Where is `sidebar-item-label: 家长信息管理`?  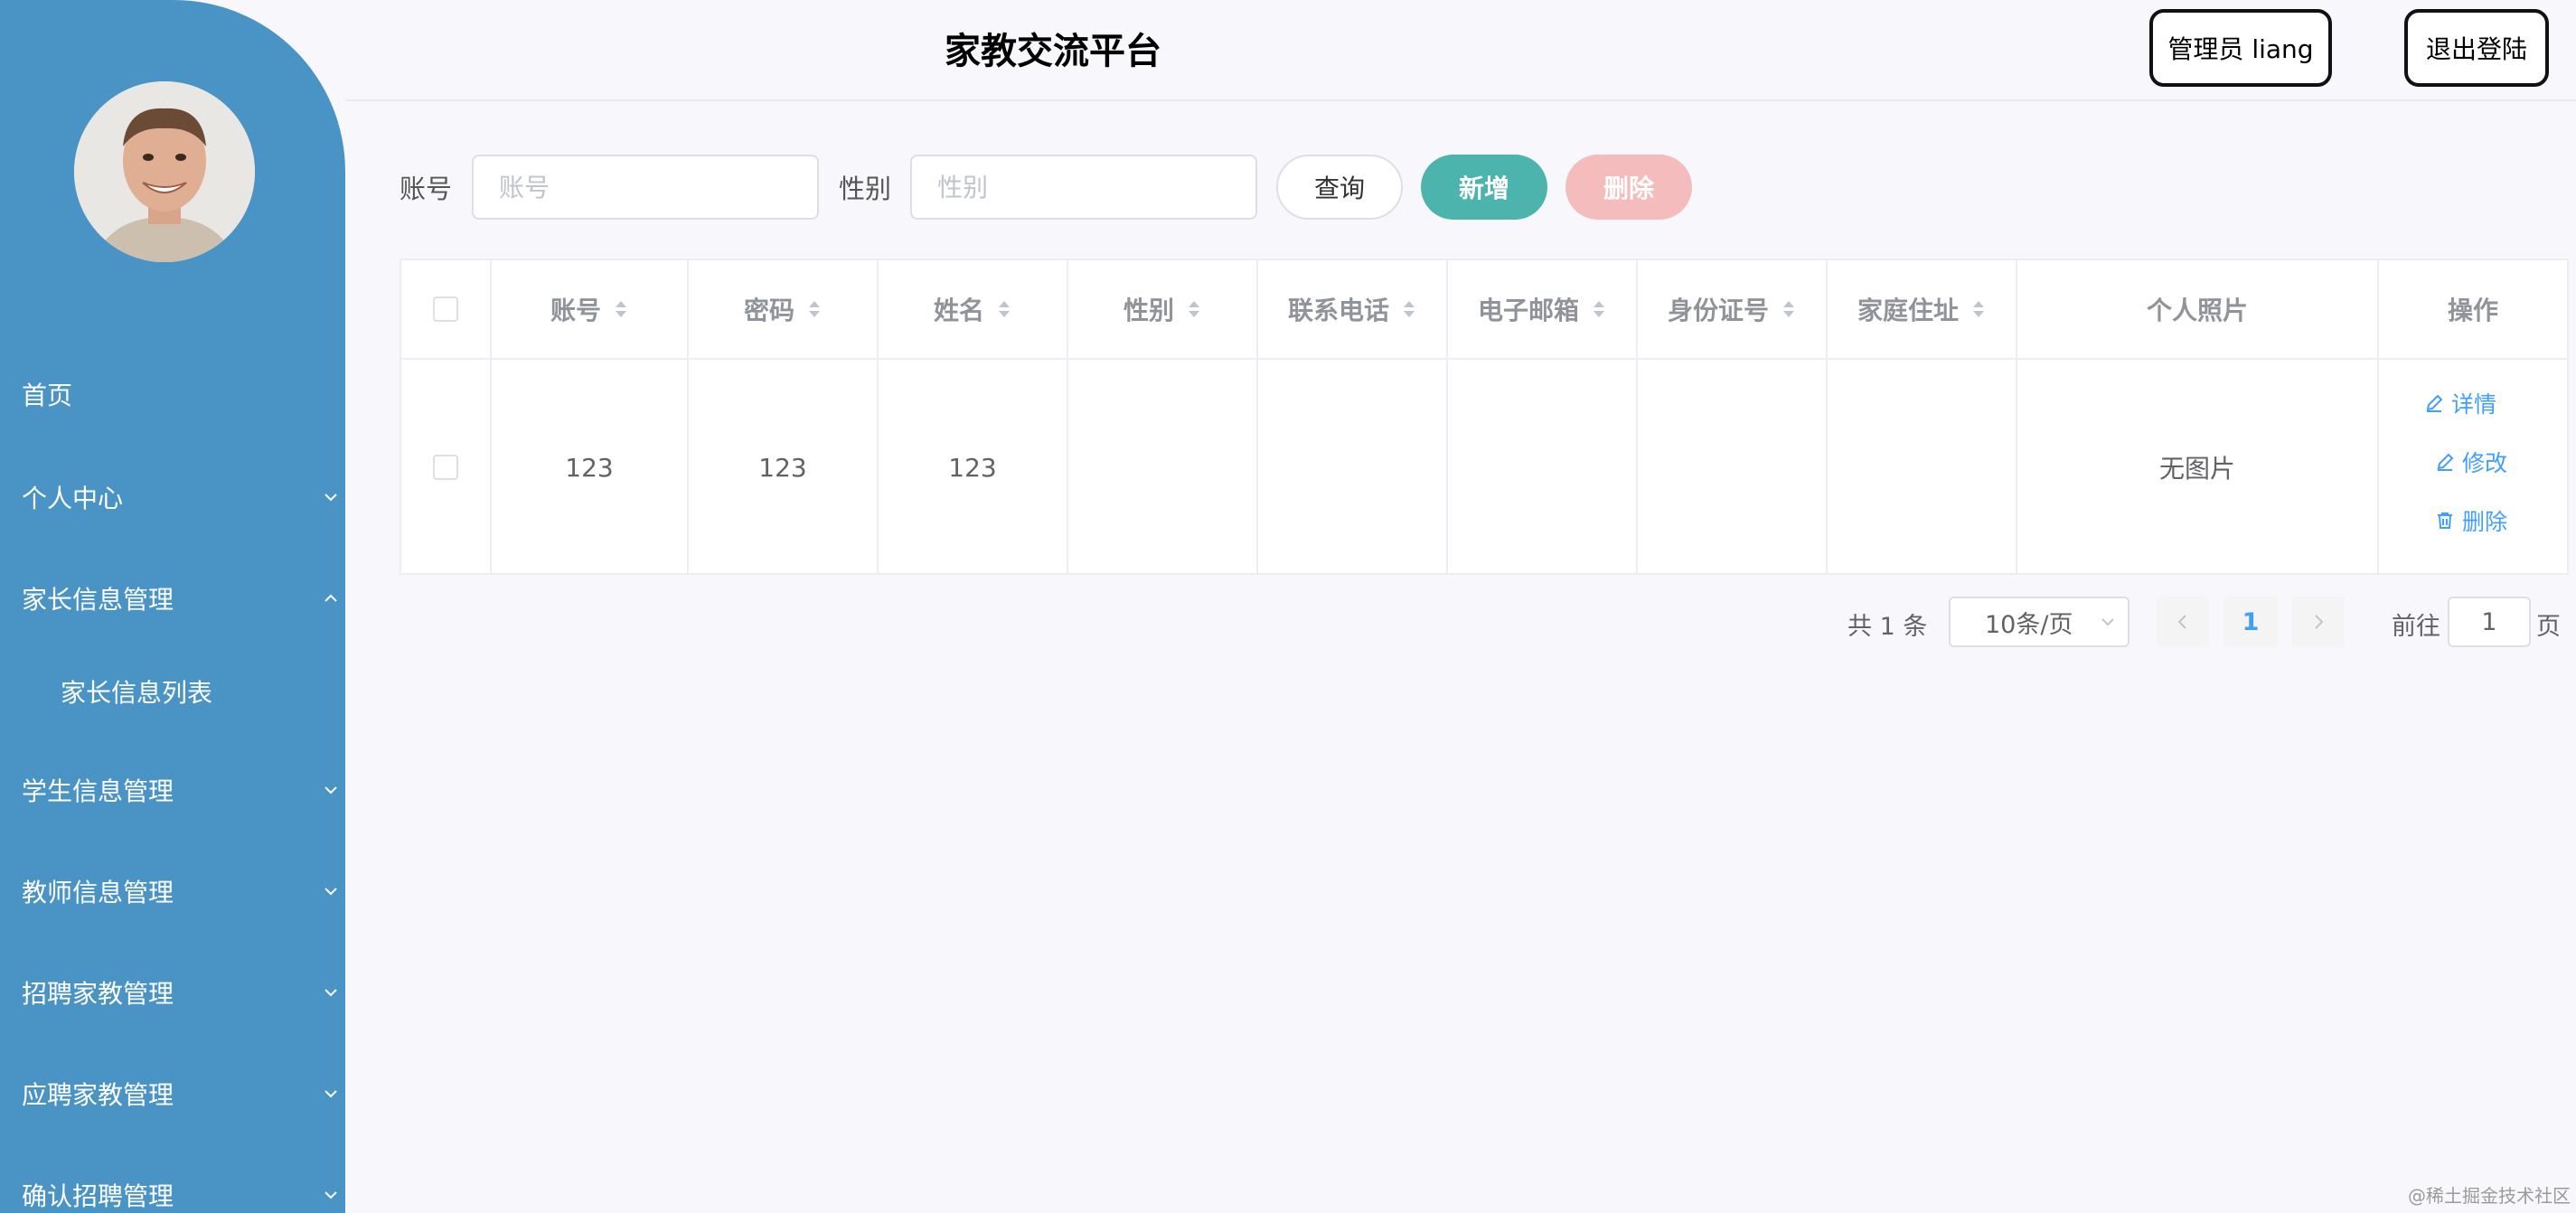 sidebar-item-label: 家长信息管理 is located at coordinates (98, 600).